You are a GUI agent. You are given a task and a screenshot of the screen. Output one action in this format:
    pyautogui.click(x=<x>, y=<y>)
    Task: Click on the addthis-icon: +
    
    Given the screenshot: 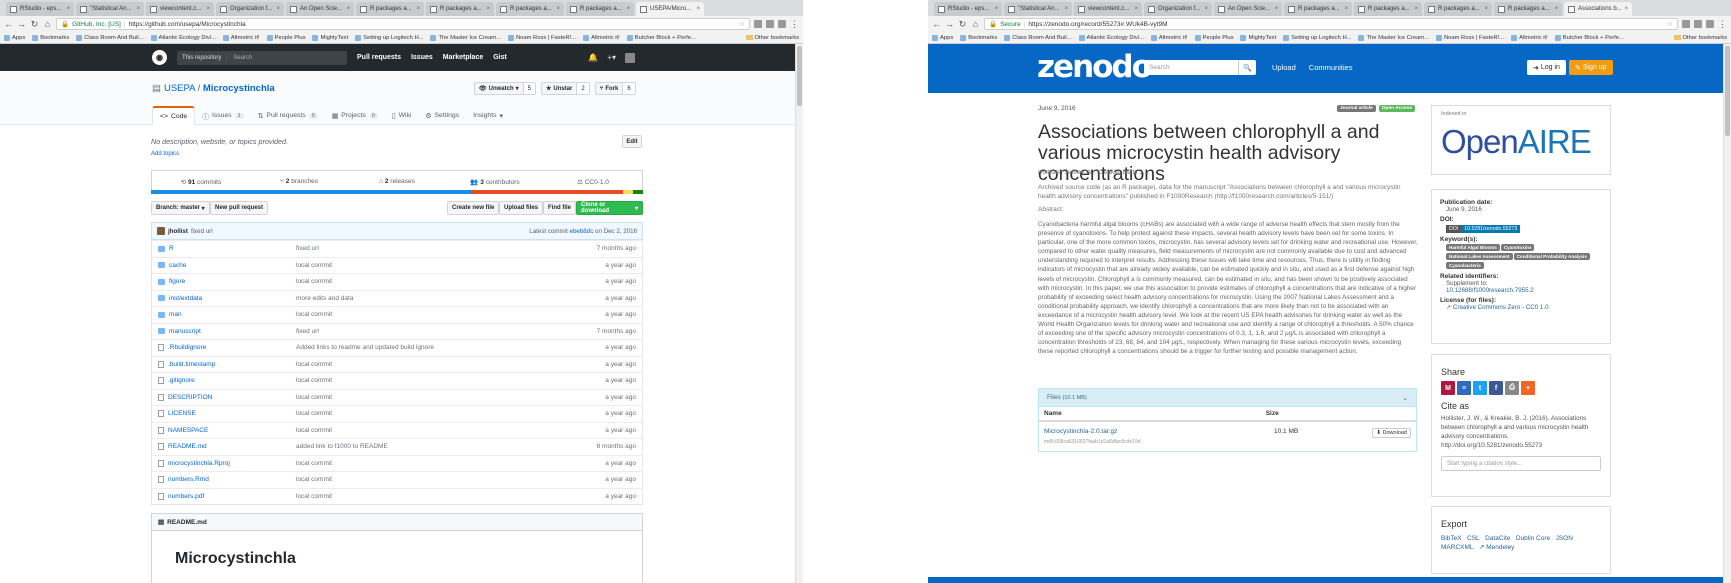 What is the action you would take?
    pyautogui.click(x=1528, y=388)
    